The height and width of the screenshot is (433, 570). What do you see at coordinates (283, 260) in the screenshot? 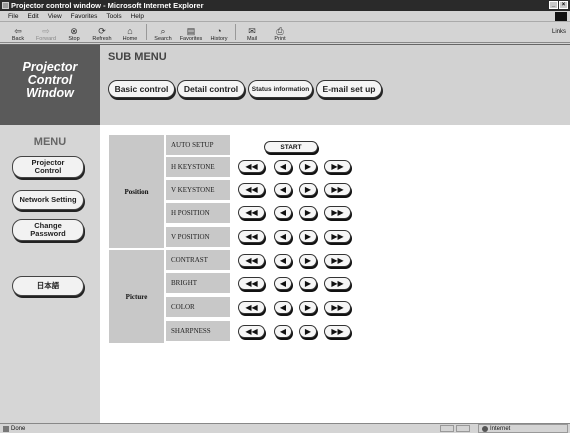
I see `contrast-decrease-button: ◀` at bounding box center [283, 260].